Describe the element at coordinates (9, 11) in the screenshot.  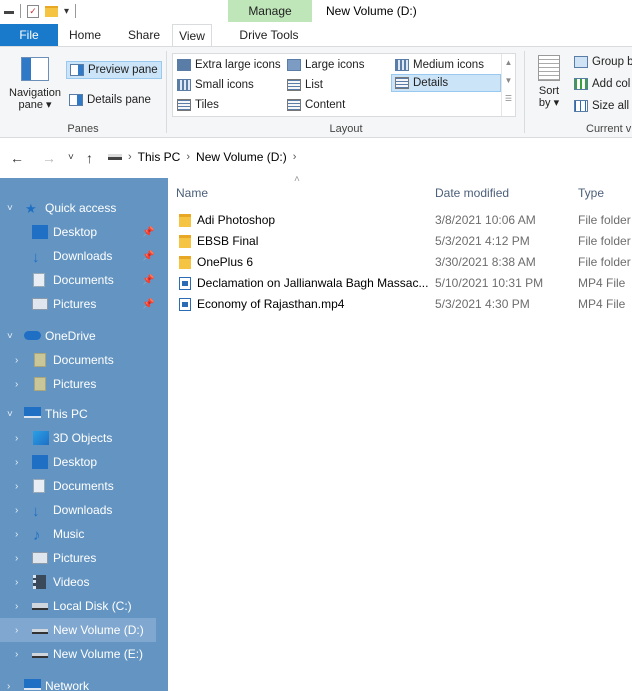
I see `window-icon` at that location.